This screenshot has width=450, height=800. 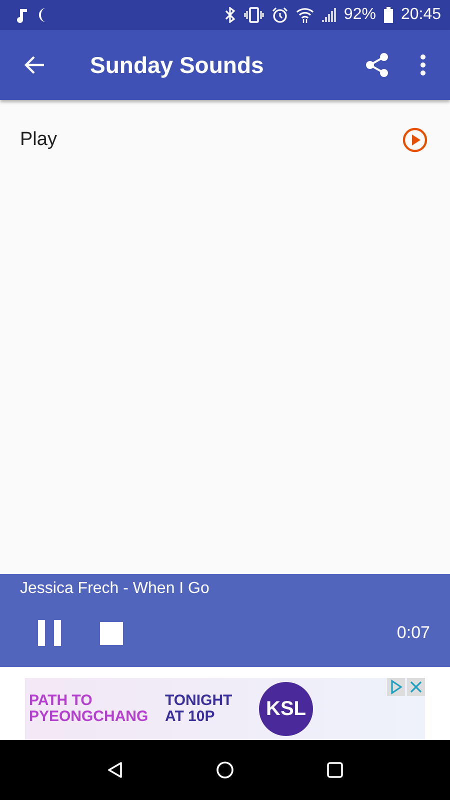 What do you see at coordinates (413, 633) in the screenshot?
I see `elapsed-time: 0:07` at bounding box center [413, 633].